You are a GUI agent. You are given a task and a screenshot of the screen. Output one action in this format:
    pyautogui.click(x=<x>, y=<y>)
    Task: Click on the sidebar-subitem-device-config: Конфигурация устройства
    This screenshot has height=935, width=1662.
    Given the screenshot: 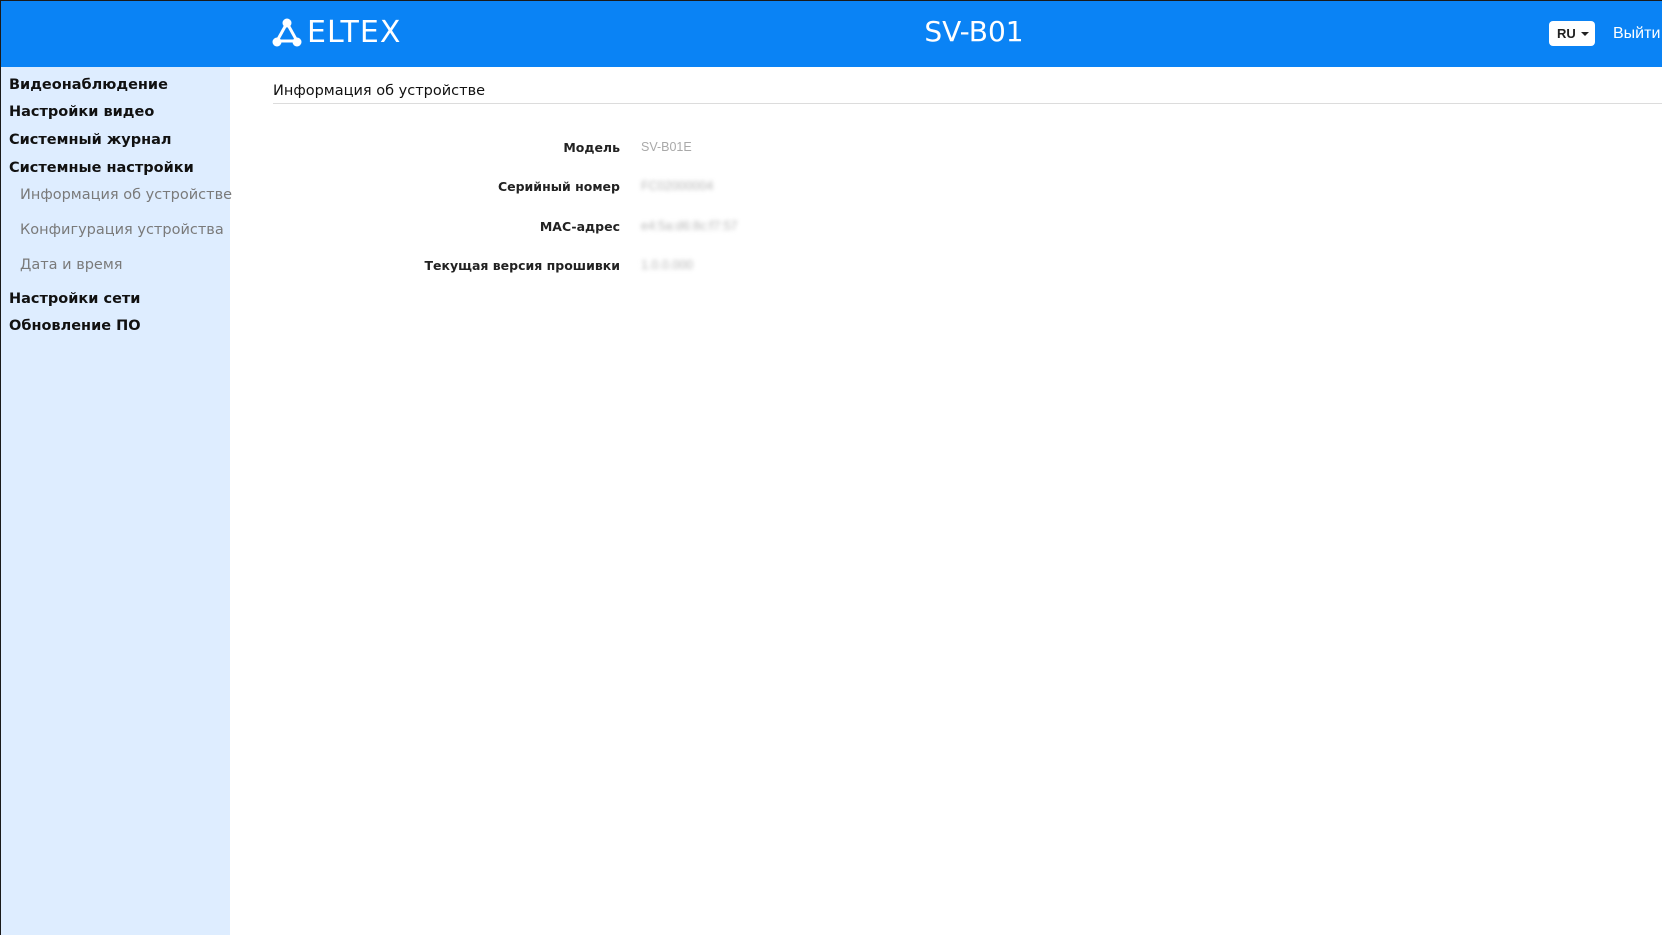 What is the action you would take?
    pyautogui.click(x=122, y=230)
    